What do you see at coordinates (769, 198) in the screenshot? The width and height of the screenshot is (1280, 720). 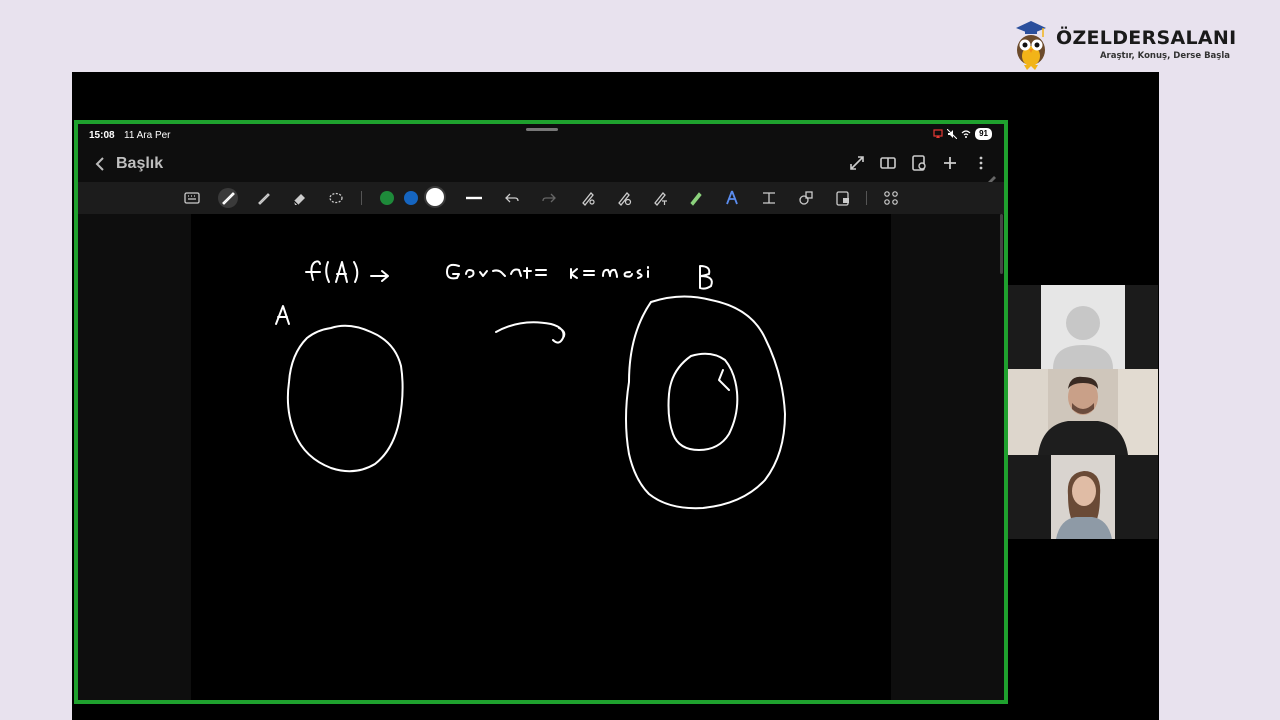 I see `insert-text-icon` at bounding box center [769, 198].